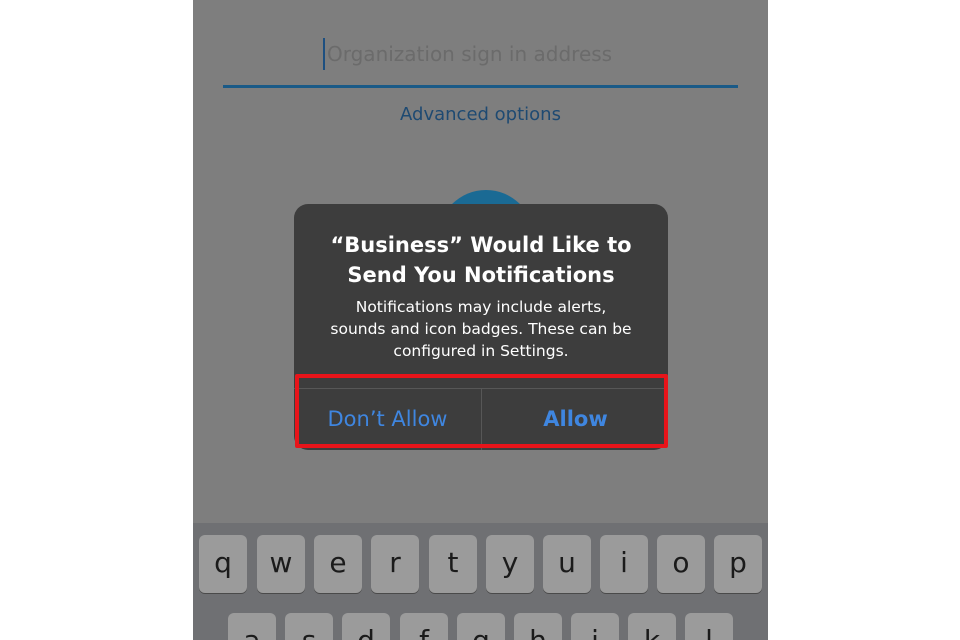 This screenshot has width=960, height=640. I want to click on text-caret, so click(324, 54).